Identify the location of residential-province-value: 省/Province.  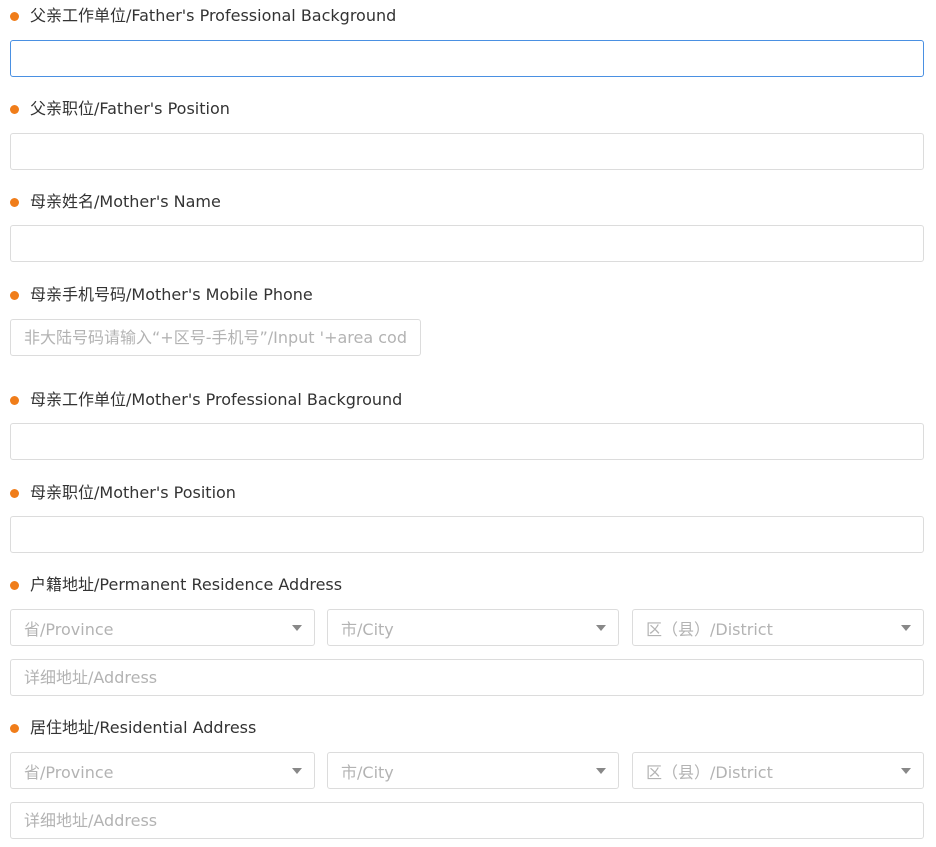
(69, 772).